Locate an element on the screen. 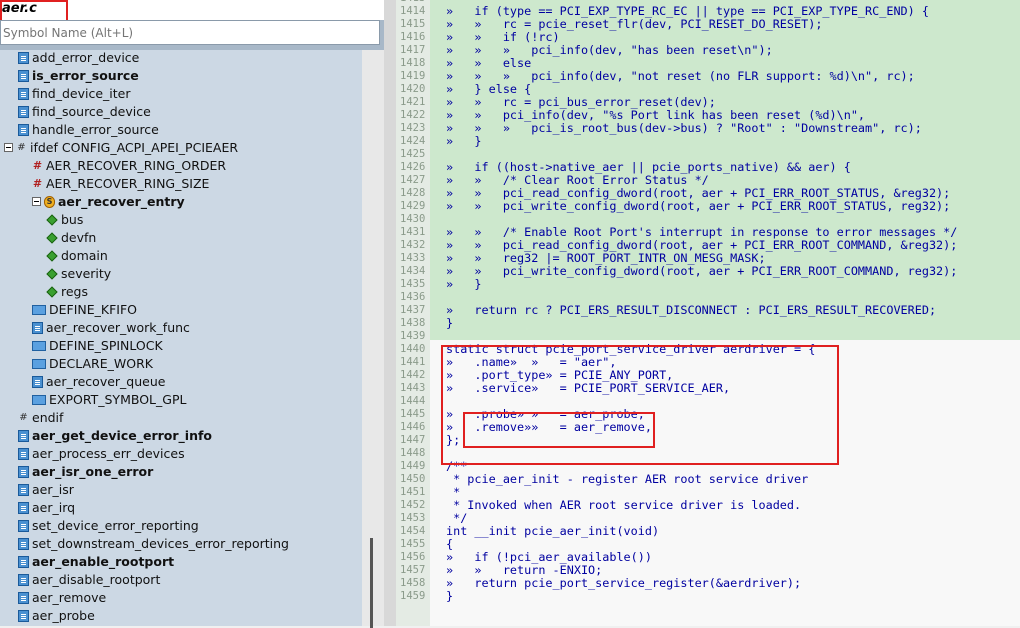 This screenshot has width=1020, height=628. symbol-item: Saer_recover_entry is located at coordinates (108, 202).